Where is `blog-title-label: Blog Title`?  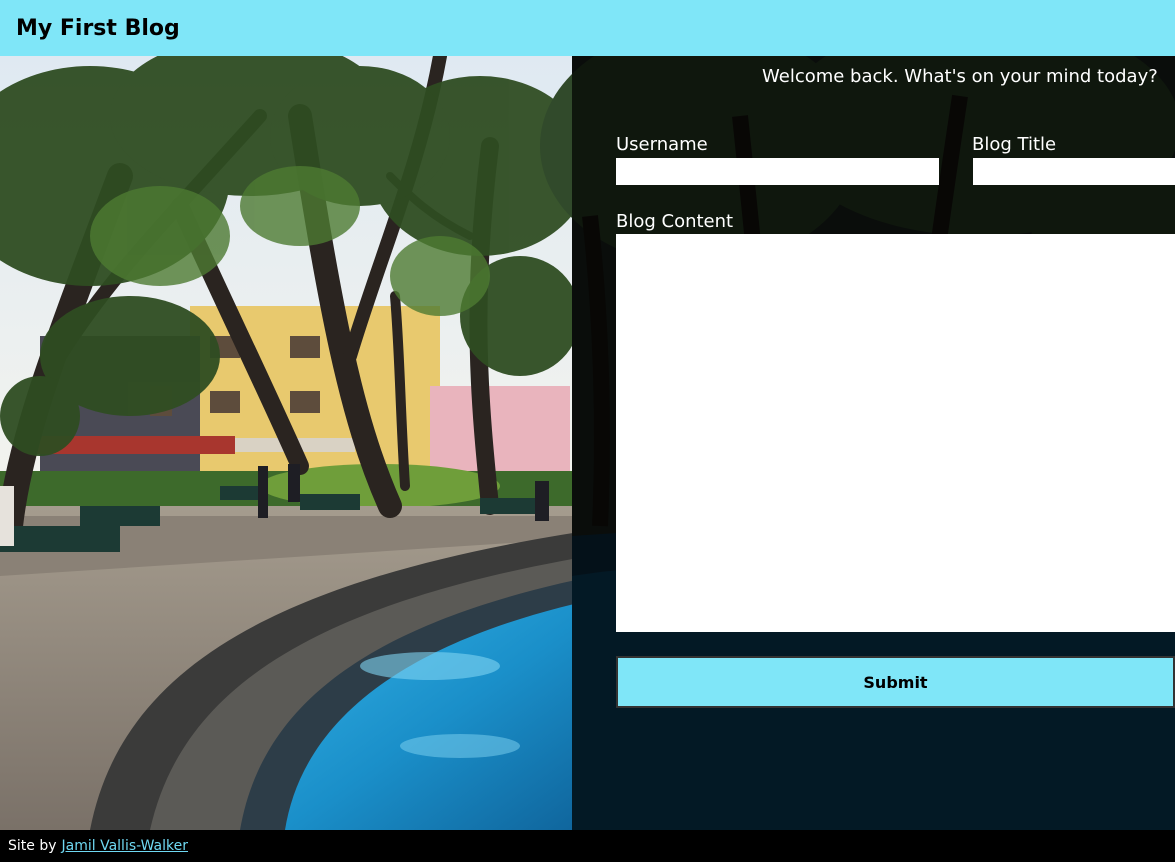
blog-title-label: Blog Title is located at coordinates (1014, 144).